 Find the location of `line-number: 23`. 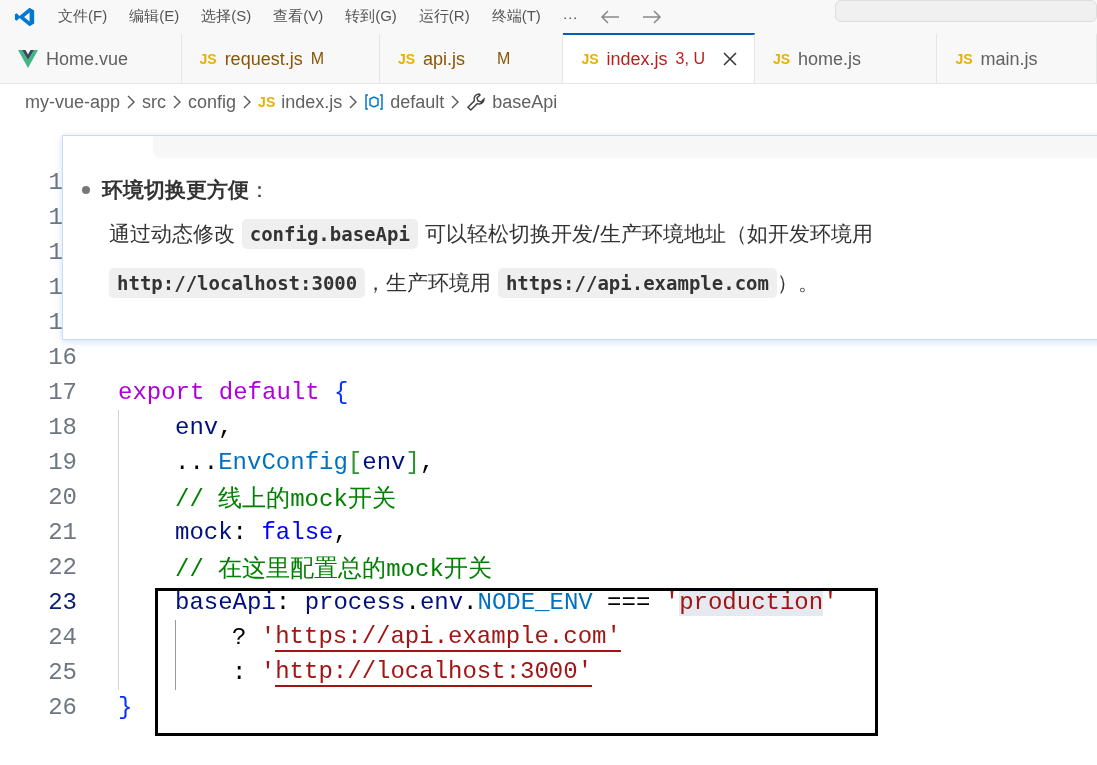

line-number: 23 is located at coordinates (62, 602).